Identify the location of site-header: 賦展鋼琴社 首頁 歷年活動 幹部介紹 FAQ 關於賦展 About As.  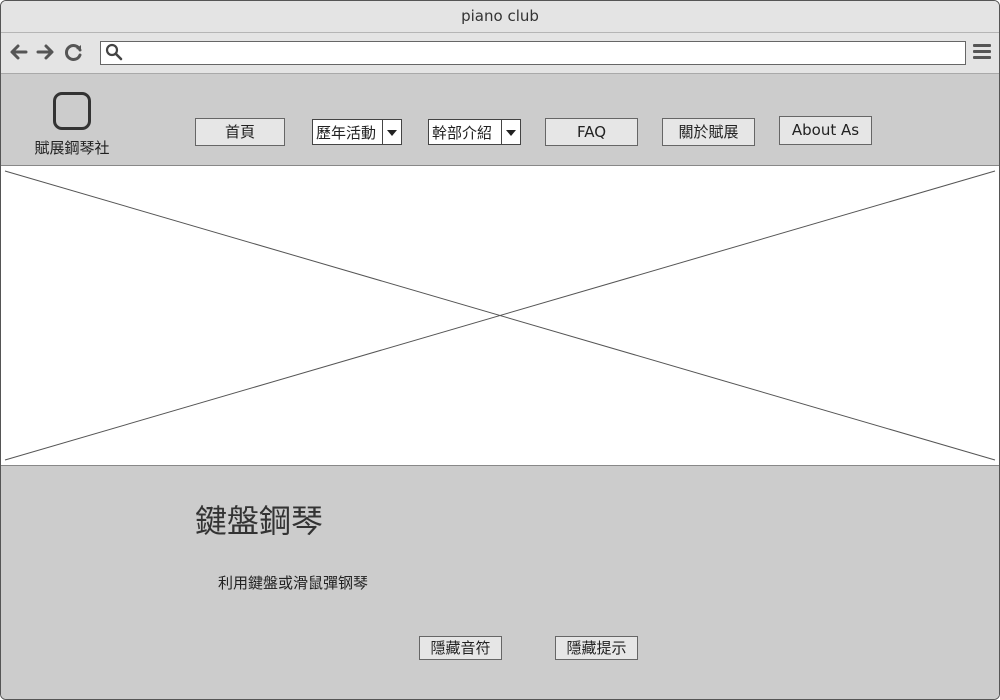
(500, 120).